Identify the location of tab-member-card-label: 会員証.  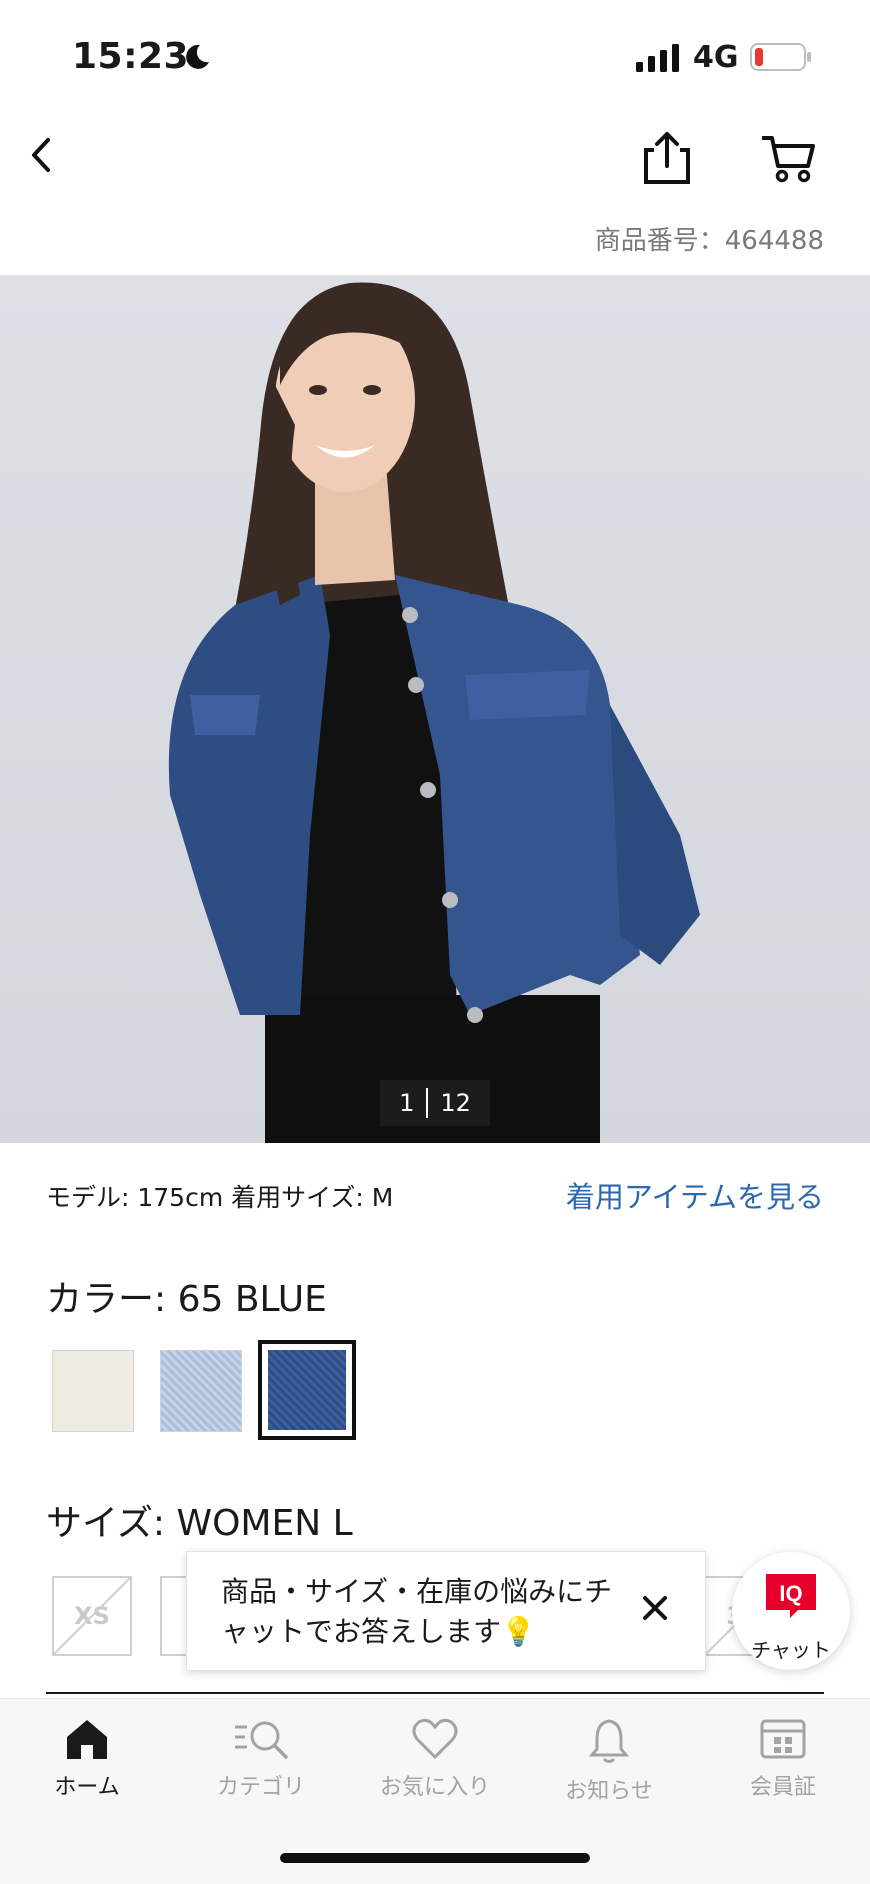
(782, 1787).